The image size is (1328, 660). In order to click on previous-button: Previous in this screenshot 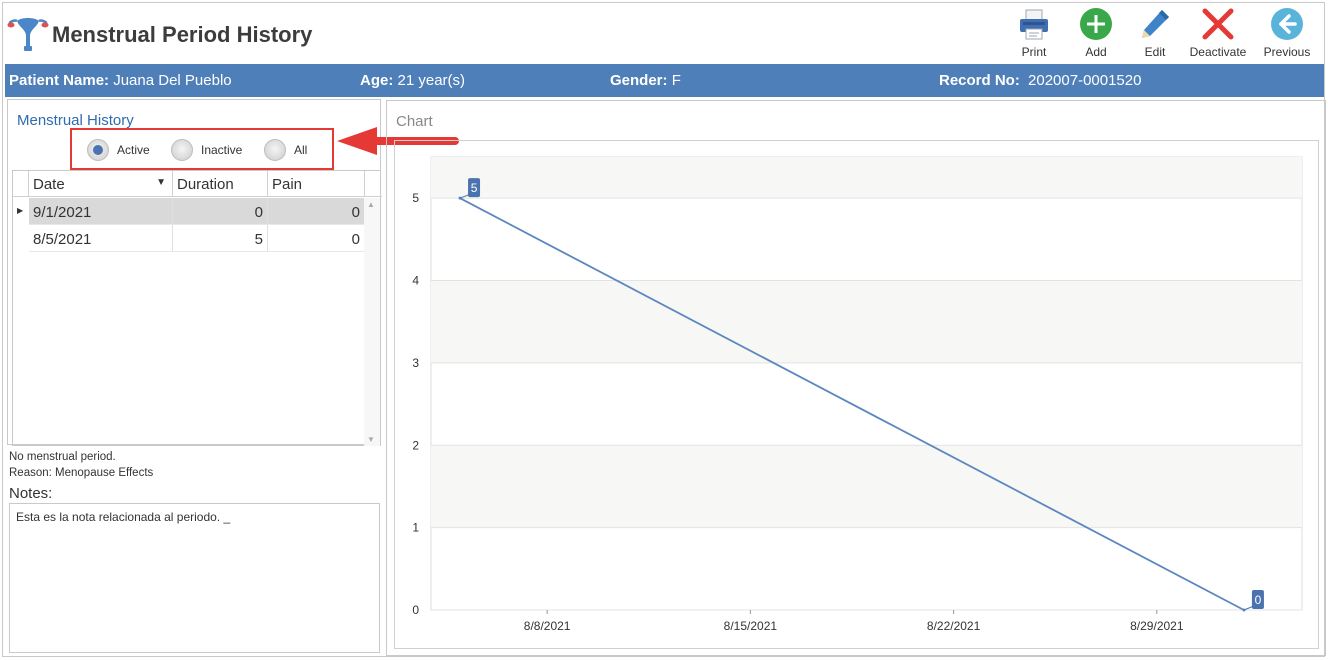, I will do `click(1287, 33)`.